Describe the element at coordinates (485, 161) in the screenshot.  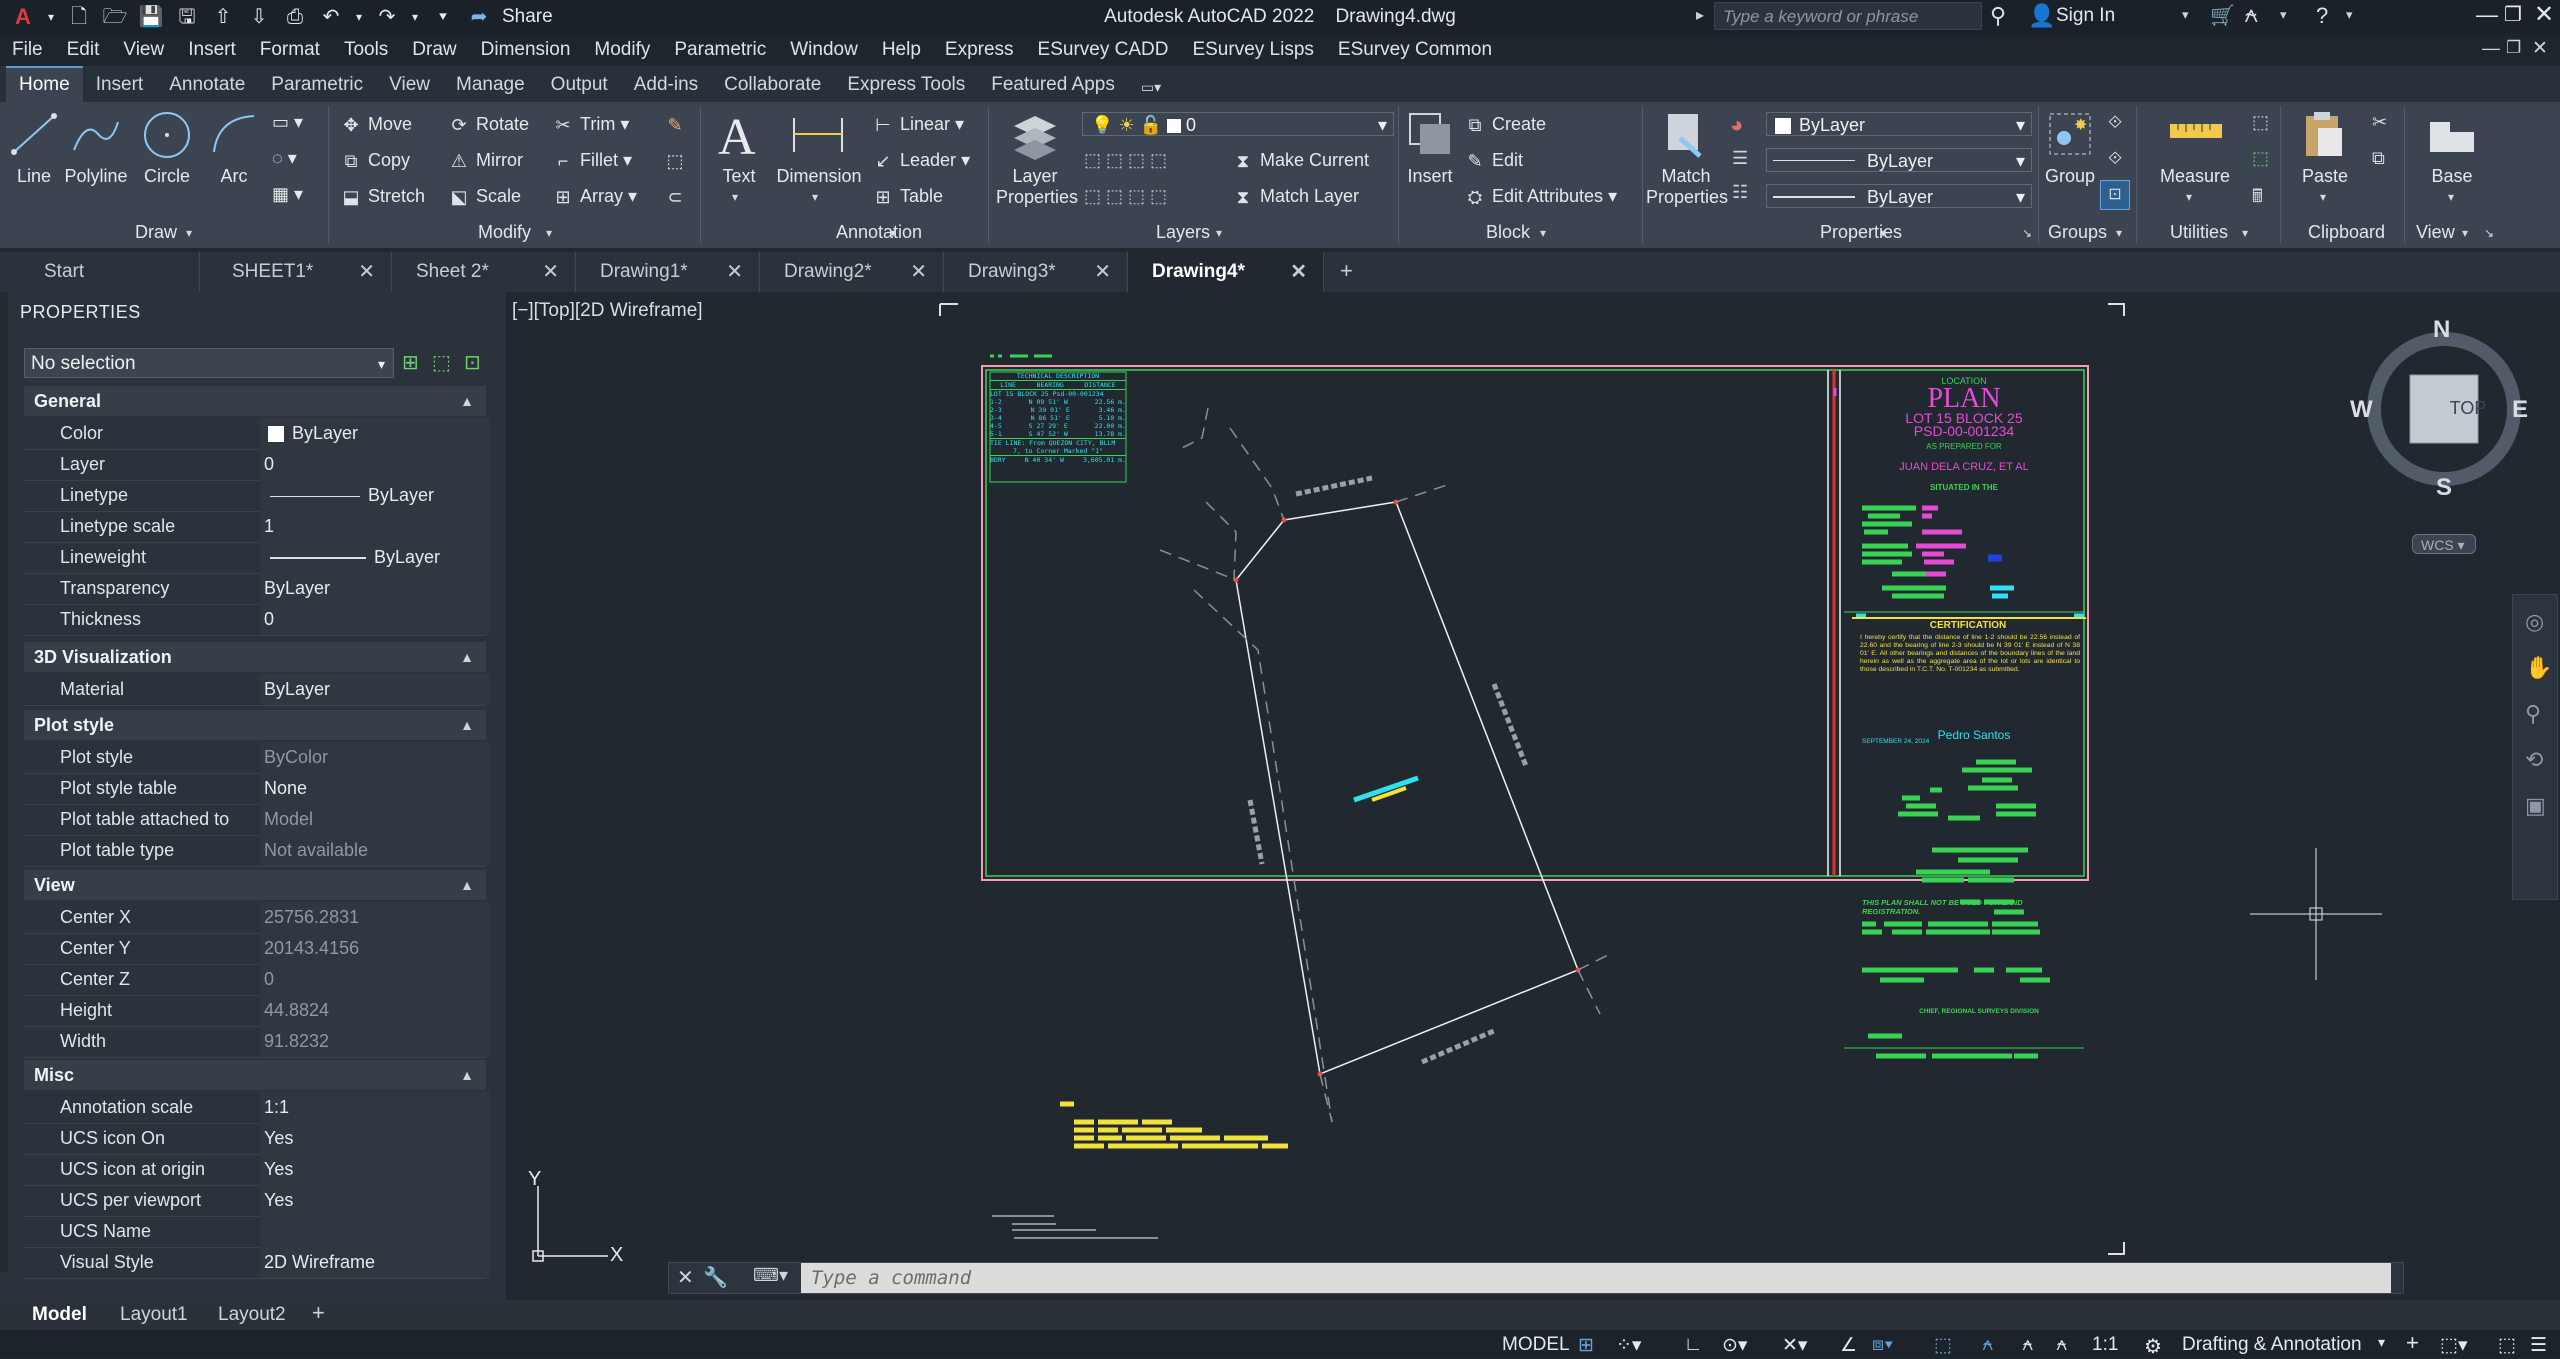
I see `mirror-button: ⚠ Mirror` at that location.